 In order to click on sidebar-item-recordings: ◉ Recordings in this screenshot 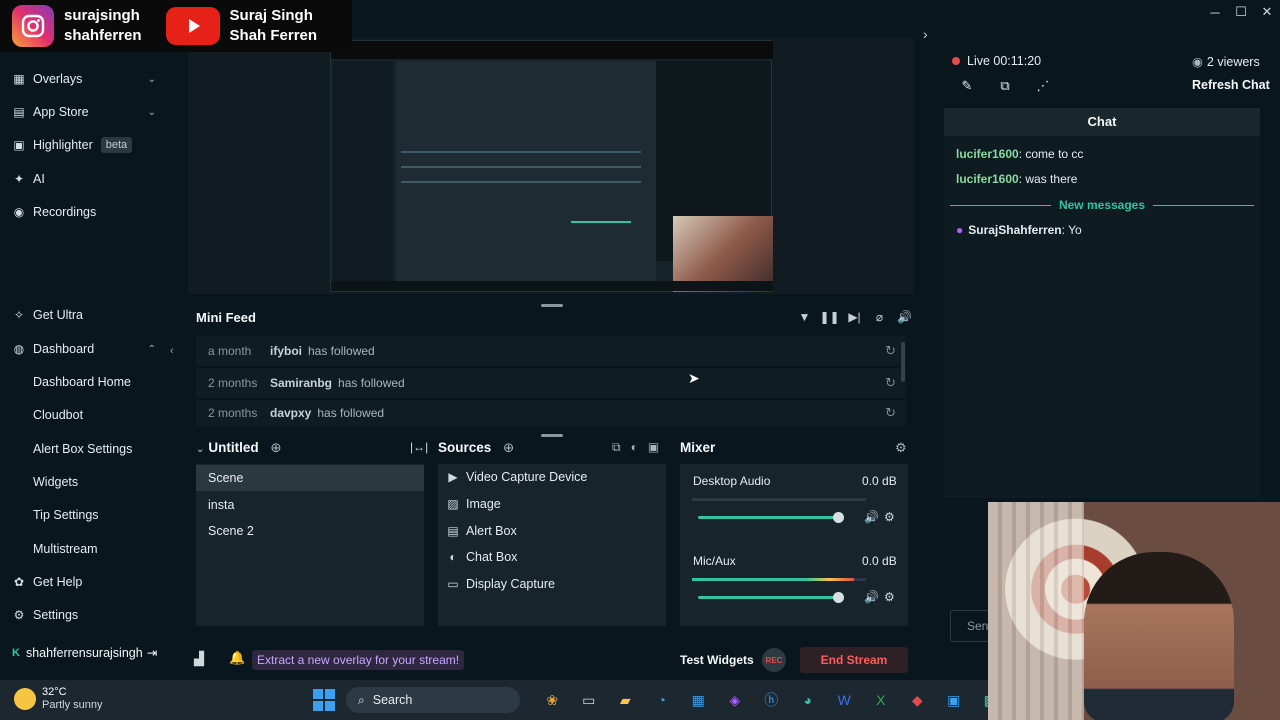, I will do `click(87, 212)`.